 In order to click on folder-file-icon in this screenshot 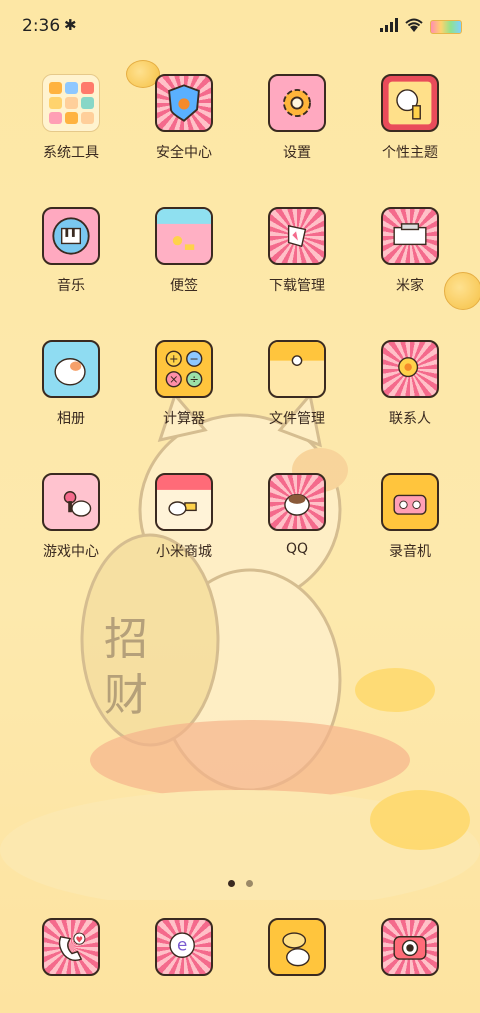, I will do `click(297, 369)`.